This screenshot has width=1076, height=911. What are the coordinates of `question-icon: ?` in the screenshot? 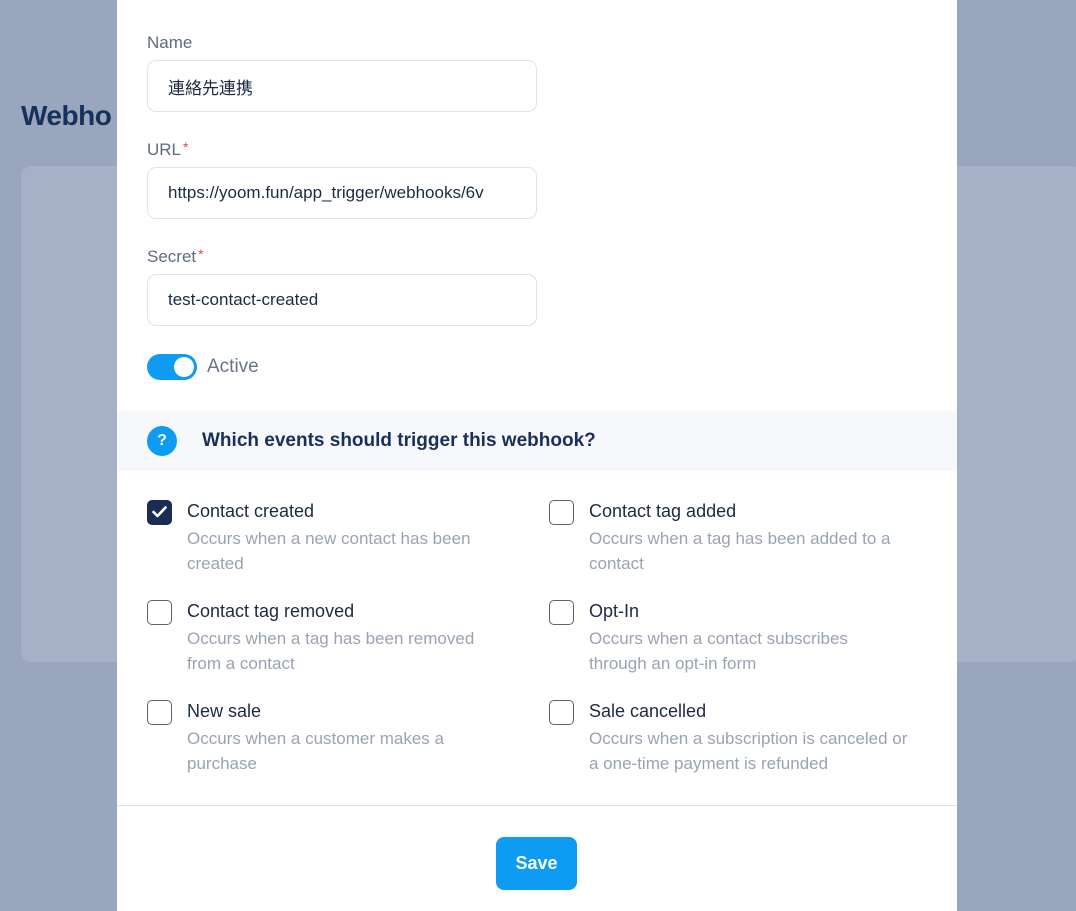 It's located at (162, 441).